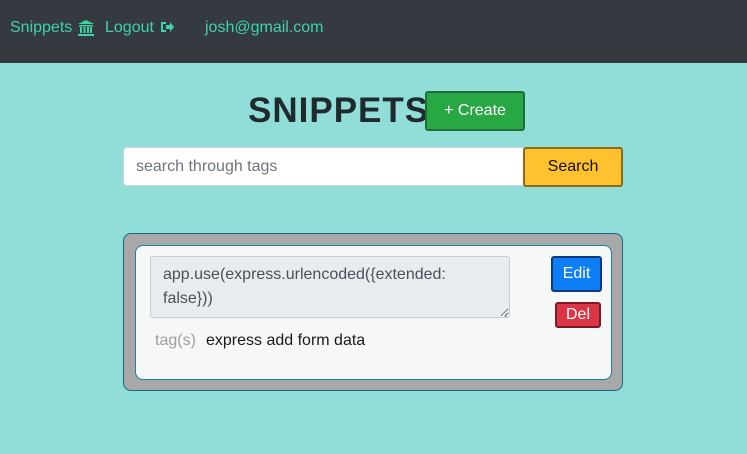 The height and width of the screenshot is (454, 747). Describe the element at coordinates (576, 274) in the screenshot. I see `edit-button: Edit` at that location.